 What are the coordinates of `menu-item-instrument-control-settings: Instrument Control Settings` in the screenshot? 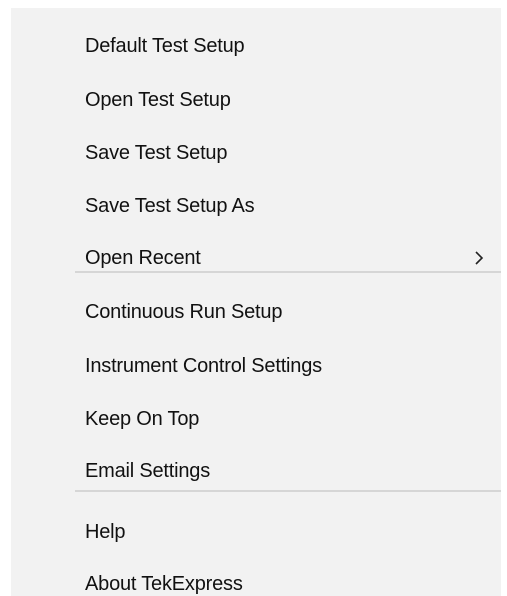 It's located at (256, 366).